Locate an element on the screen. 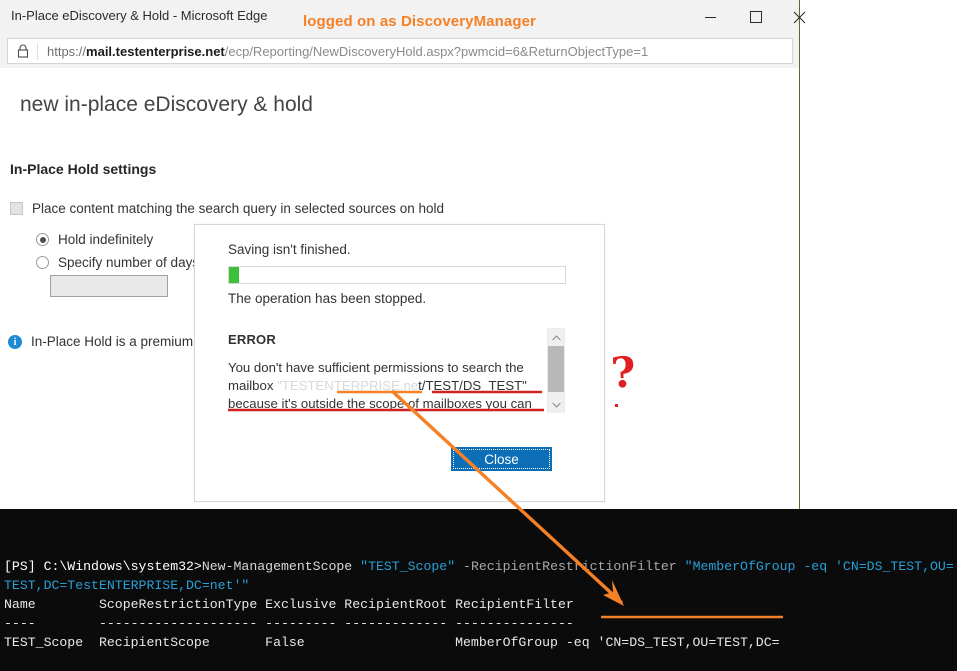 The height and width of the screenshot is (671, 980). info-icon: i is located at coordinates (15, 342).